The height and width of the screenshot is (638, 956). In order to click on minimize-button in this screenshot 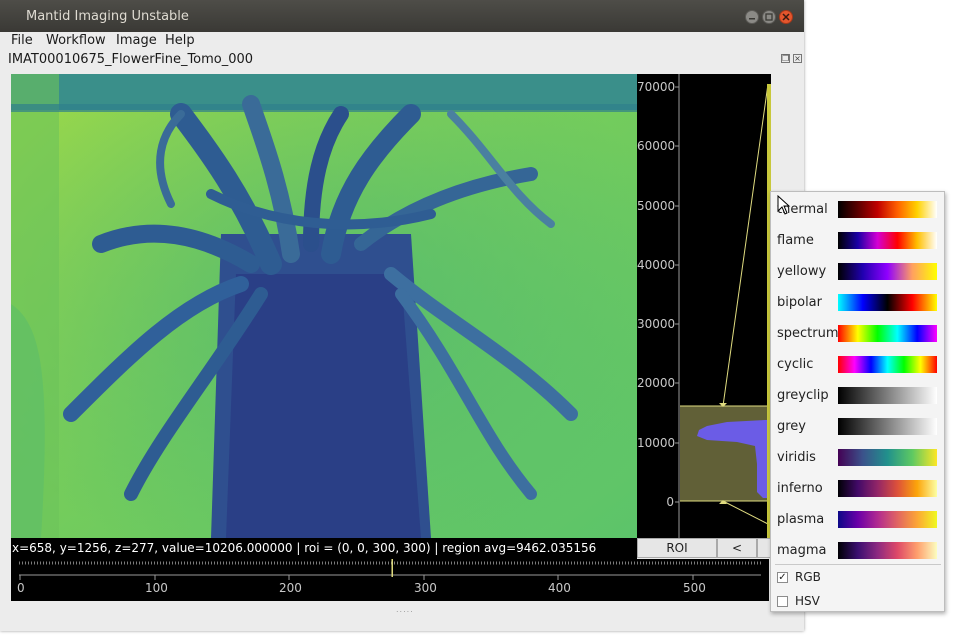, I will do `click(752, 17)`.